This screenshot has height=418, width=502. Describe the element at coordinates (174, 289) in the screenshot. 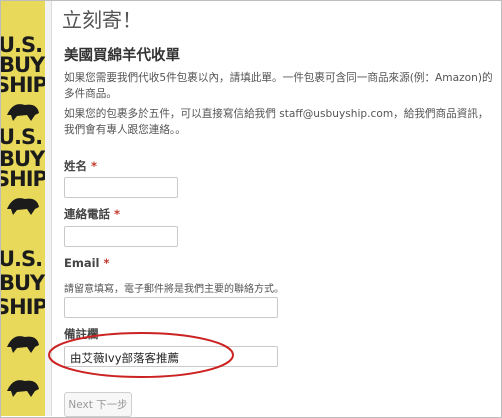

I see `email-hint: 請留意填寫，電子郵件將是我們主要的聯絡方式。` at that location.